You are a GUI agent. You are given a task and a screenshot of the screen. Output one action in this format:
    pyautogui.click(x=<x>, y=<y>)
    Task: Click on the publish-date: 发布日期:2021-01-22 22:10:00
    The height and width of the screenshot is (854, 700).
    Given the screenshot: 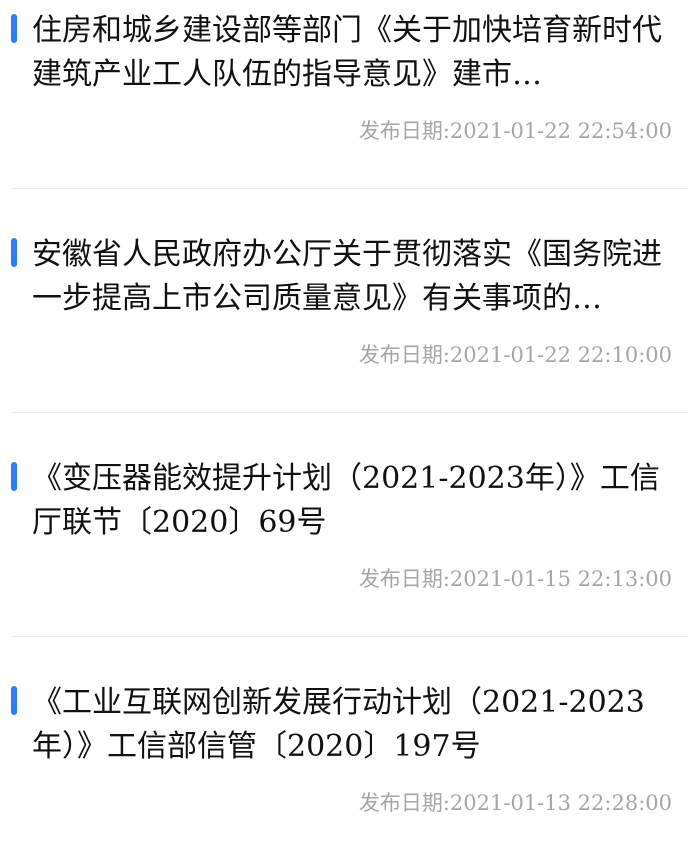 What is the action you would take?
    pyautogui.click(x=515, y=355)
    